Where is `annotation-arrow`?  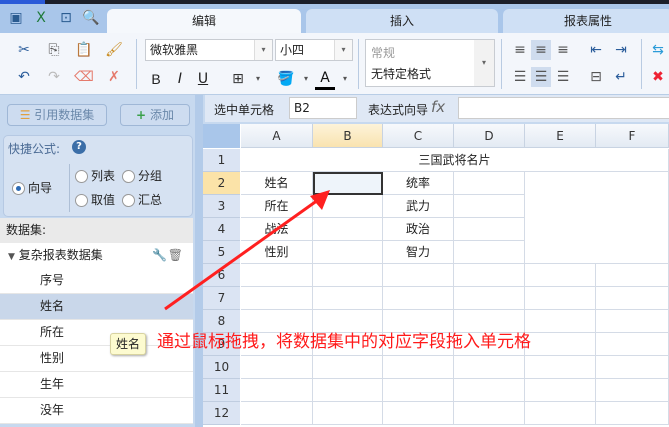
annotation-arrow is located at coordinates (247, 250).